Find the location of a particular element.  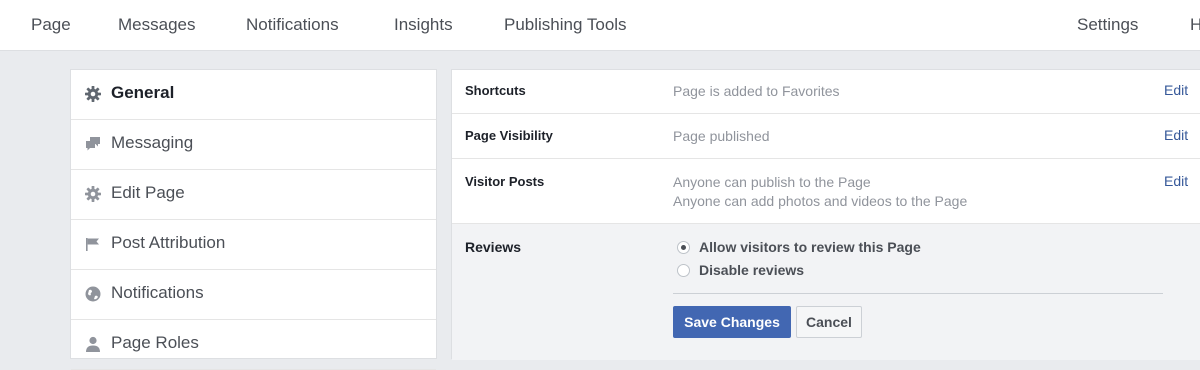

nav-tab-help: H is located at coordinates (1195, 25).